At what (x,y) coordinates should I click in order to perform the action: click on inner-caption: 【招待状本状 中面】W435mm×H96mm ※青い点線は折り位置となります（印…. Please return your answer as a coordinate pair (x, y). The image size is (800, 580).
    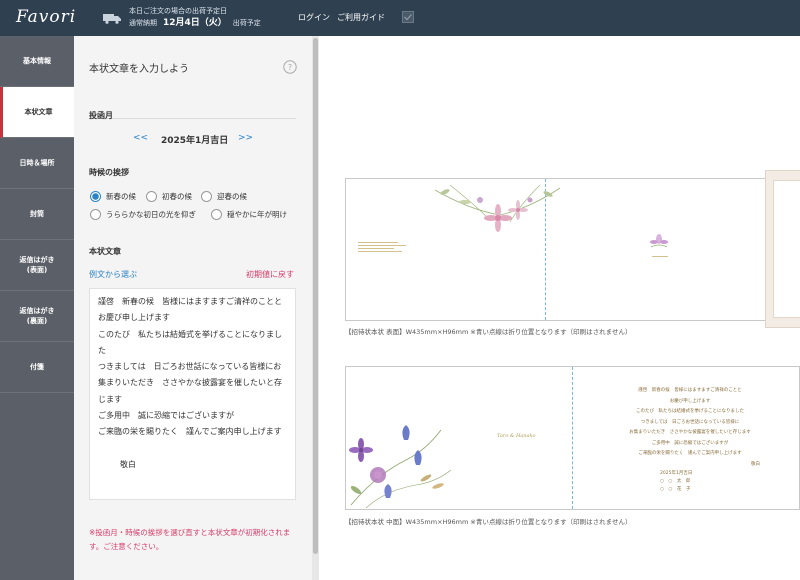
    Looking at the image, I should click on (488, 522).